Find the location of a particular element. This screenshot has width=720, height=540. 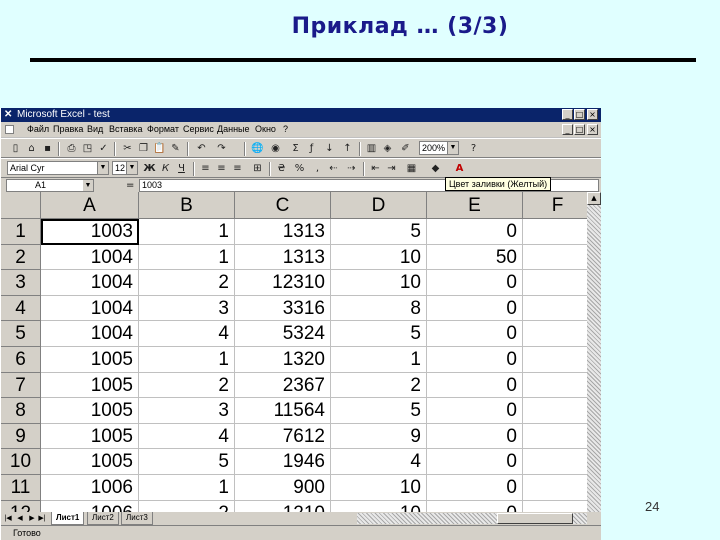

cell-e5: 0 is located at coordinates (475, 334).